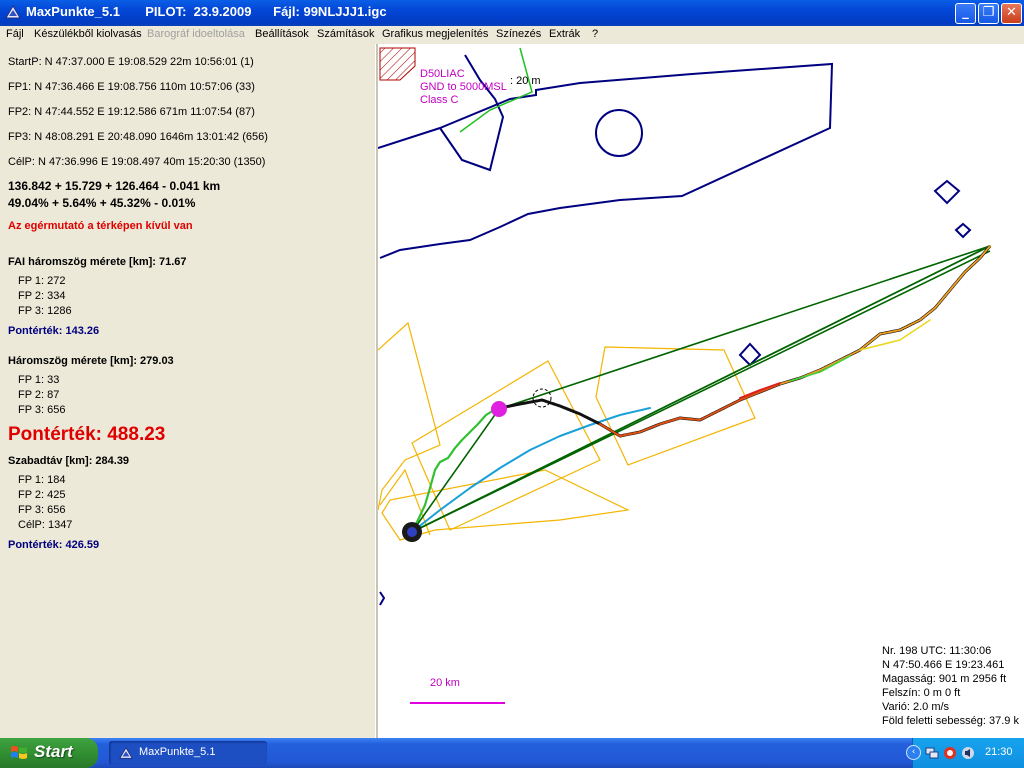 The image size is (1024, 768). What do you see at coordinates (950, 753) in the screenshot?
I see `security-shield-icon` at bounding box center [950, 753].